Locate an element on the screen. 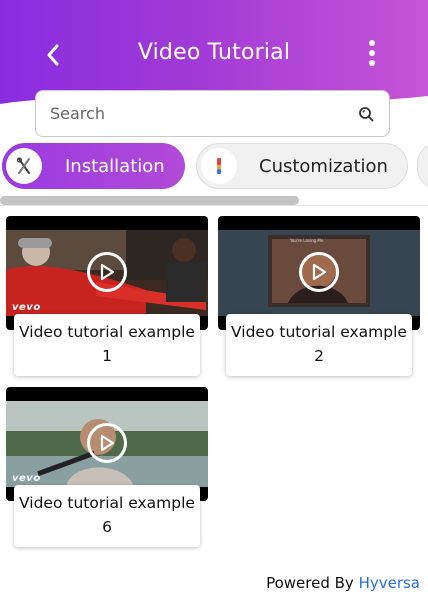  svg-text: You're Losing Me is located at coordinates (306, 240).